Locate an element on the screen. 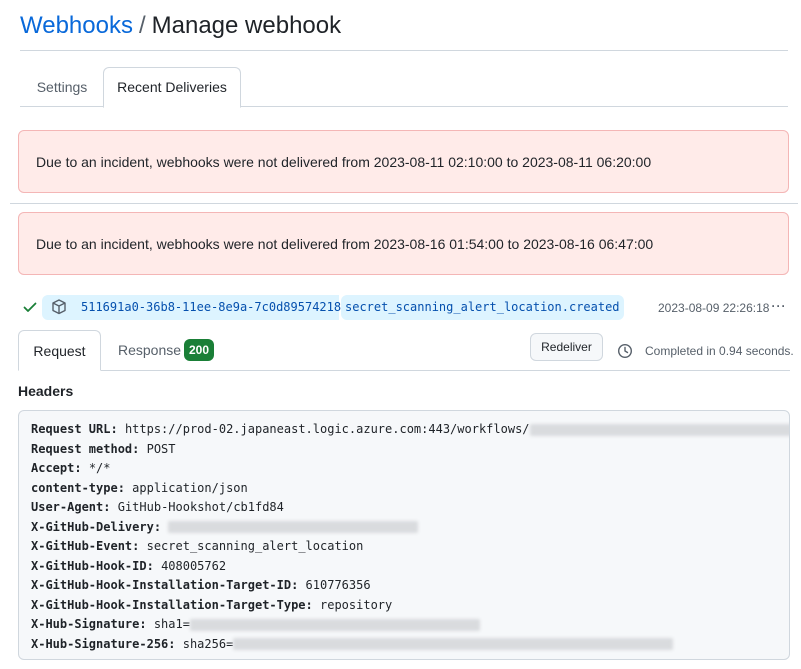 This screenshot has height=669, width=801. breadcrumb-current: Manage webhook is located at coordinates (246, 25).